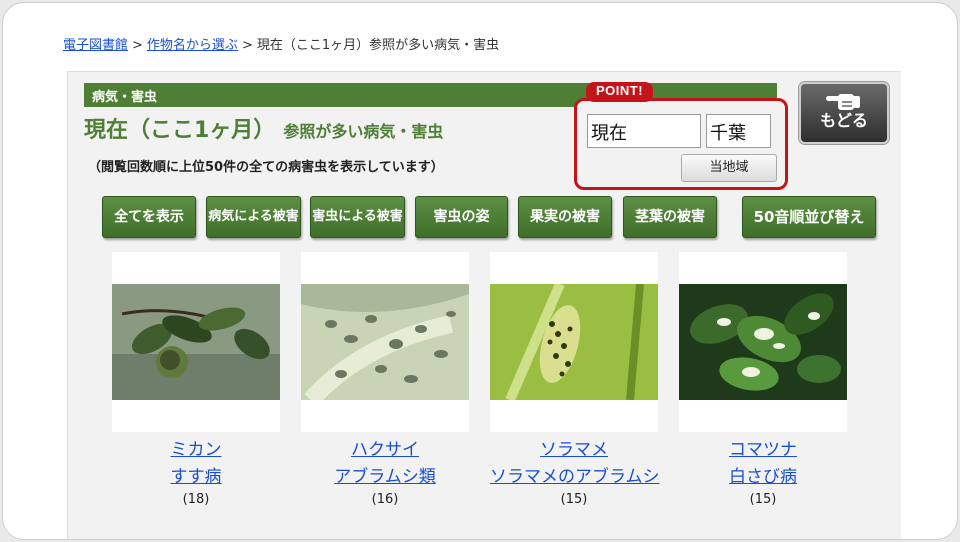 The width and height of the screenshot is (960, 542). Describe the element at coordinates (95, 45) in the screenshot. I see `breadcrumb-link-library: 電子図書館` at that location.